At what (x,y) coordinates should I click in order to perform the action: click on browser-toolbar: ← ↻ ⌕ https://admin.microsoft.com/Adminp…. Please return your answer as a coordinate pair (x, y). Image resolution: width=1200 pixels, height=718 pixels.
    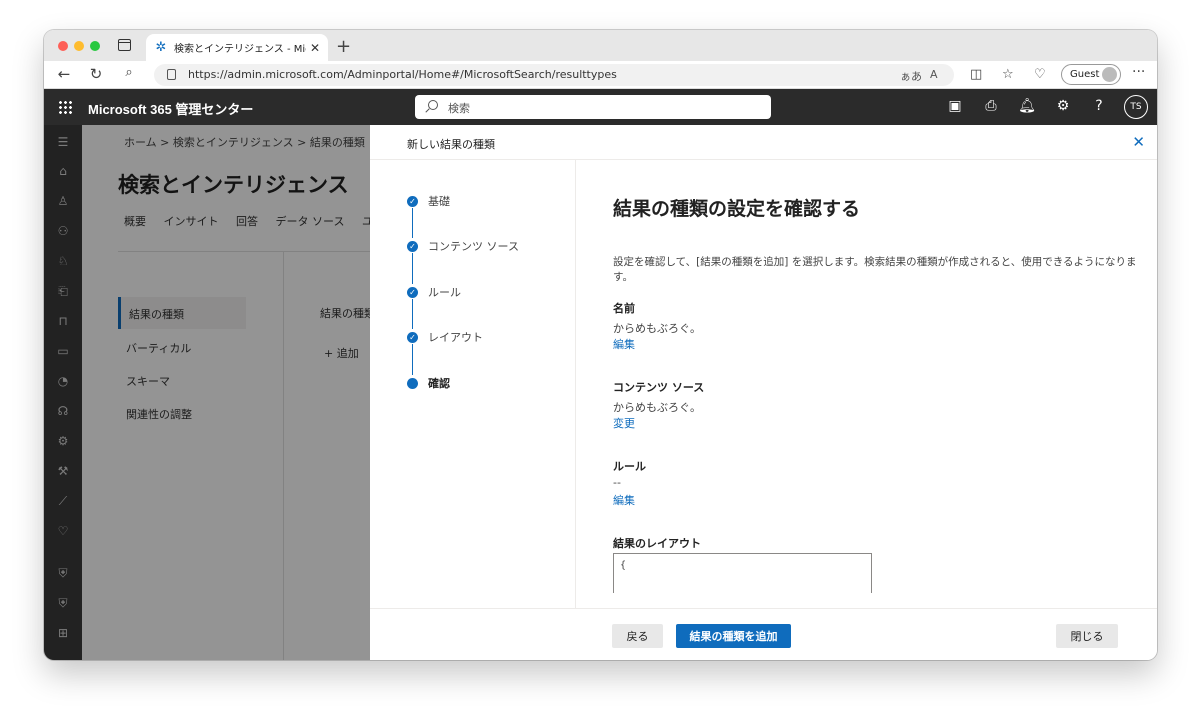
    Looking at the image, I should click on (600, 75).